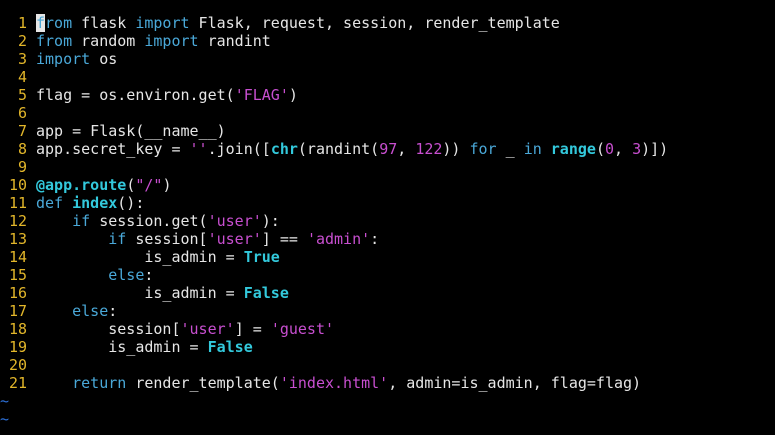  What do you see at coordinates (655, 149) in the screenshot?
I see `code-token: )])` at bounding box center [655, 149].